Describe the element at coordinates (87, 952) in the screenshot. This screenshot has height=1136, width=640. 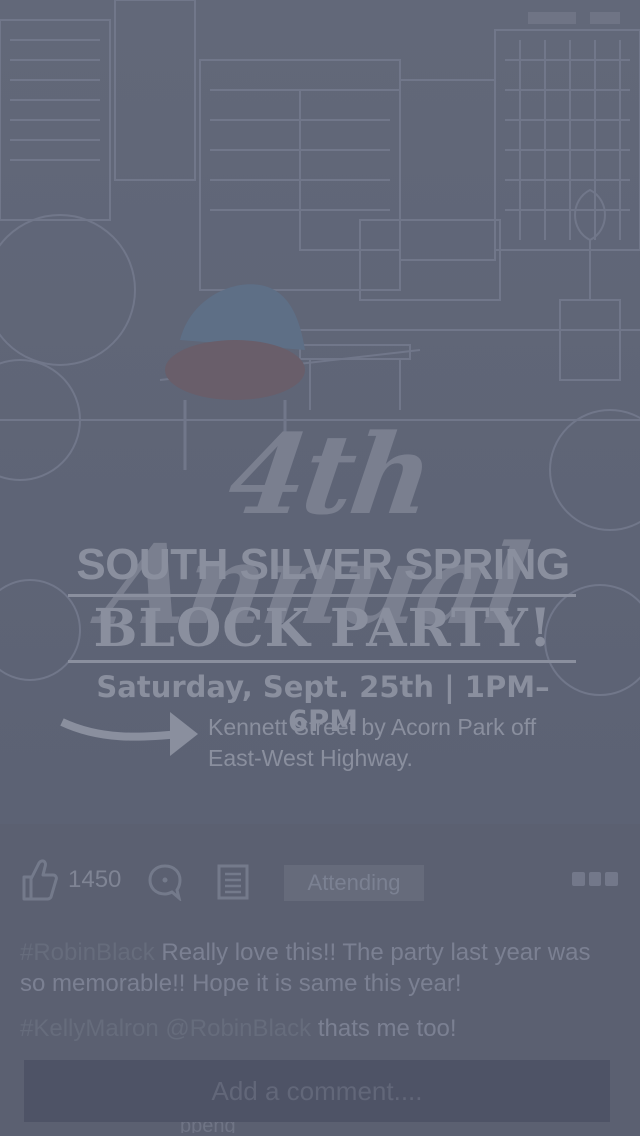
I see `comment-mention: #RobinBlack` at that location.